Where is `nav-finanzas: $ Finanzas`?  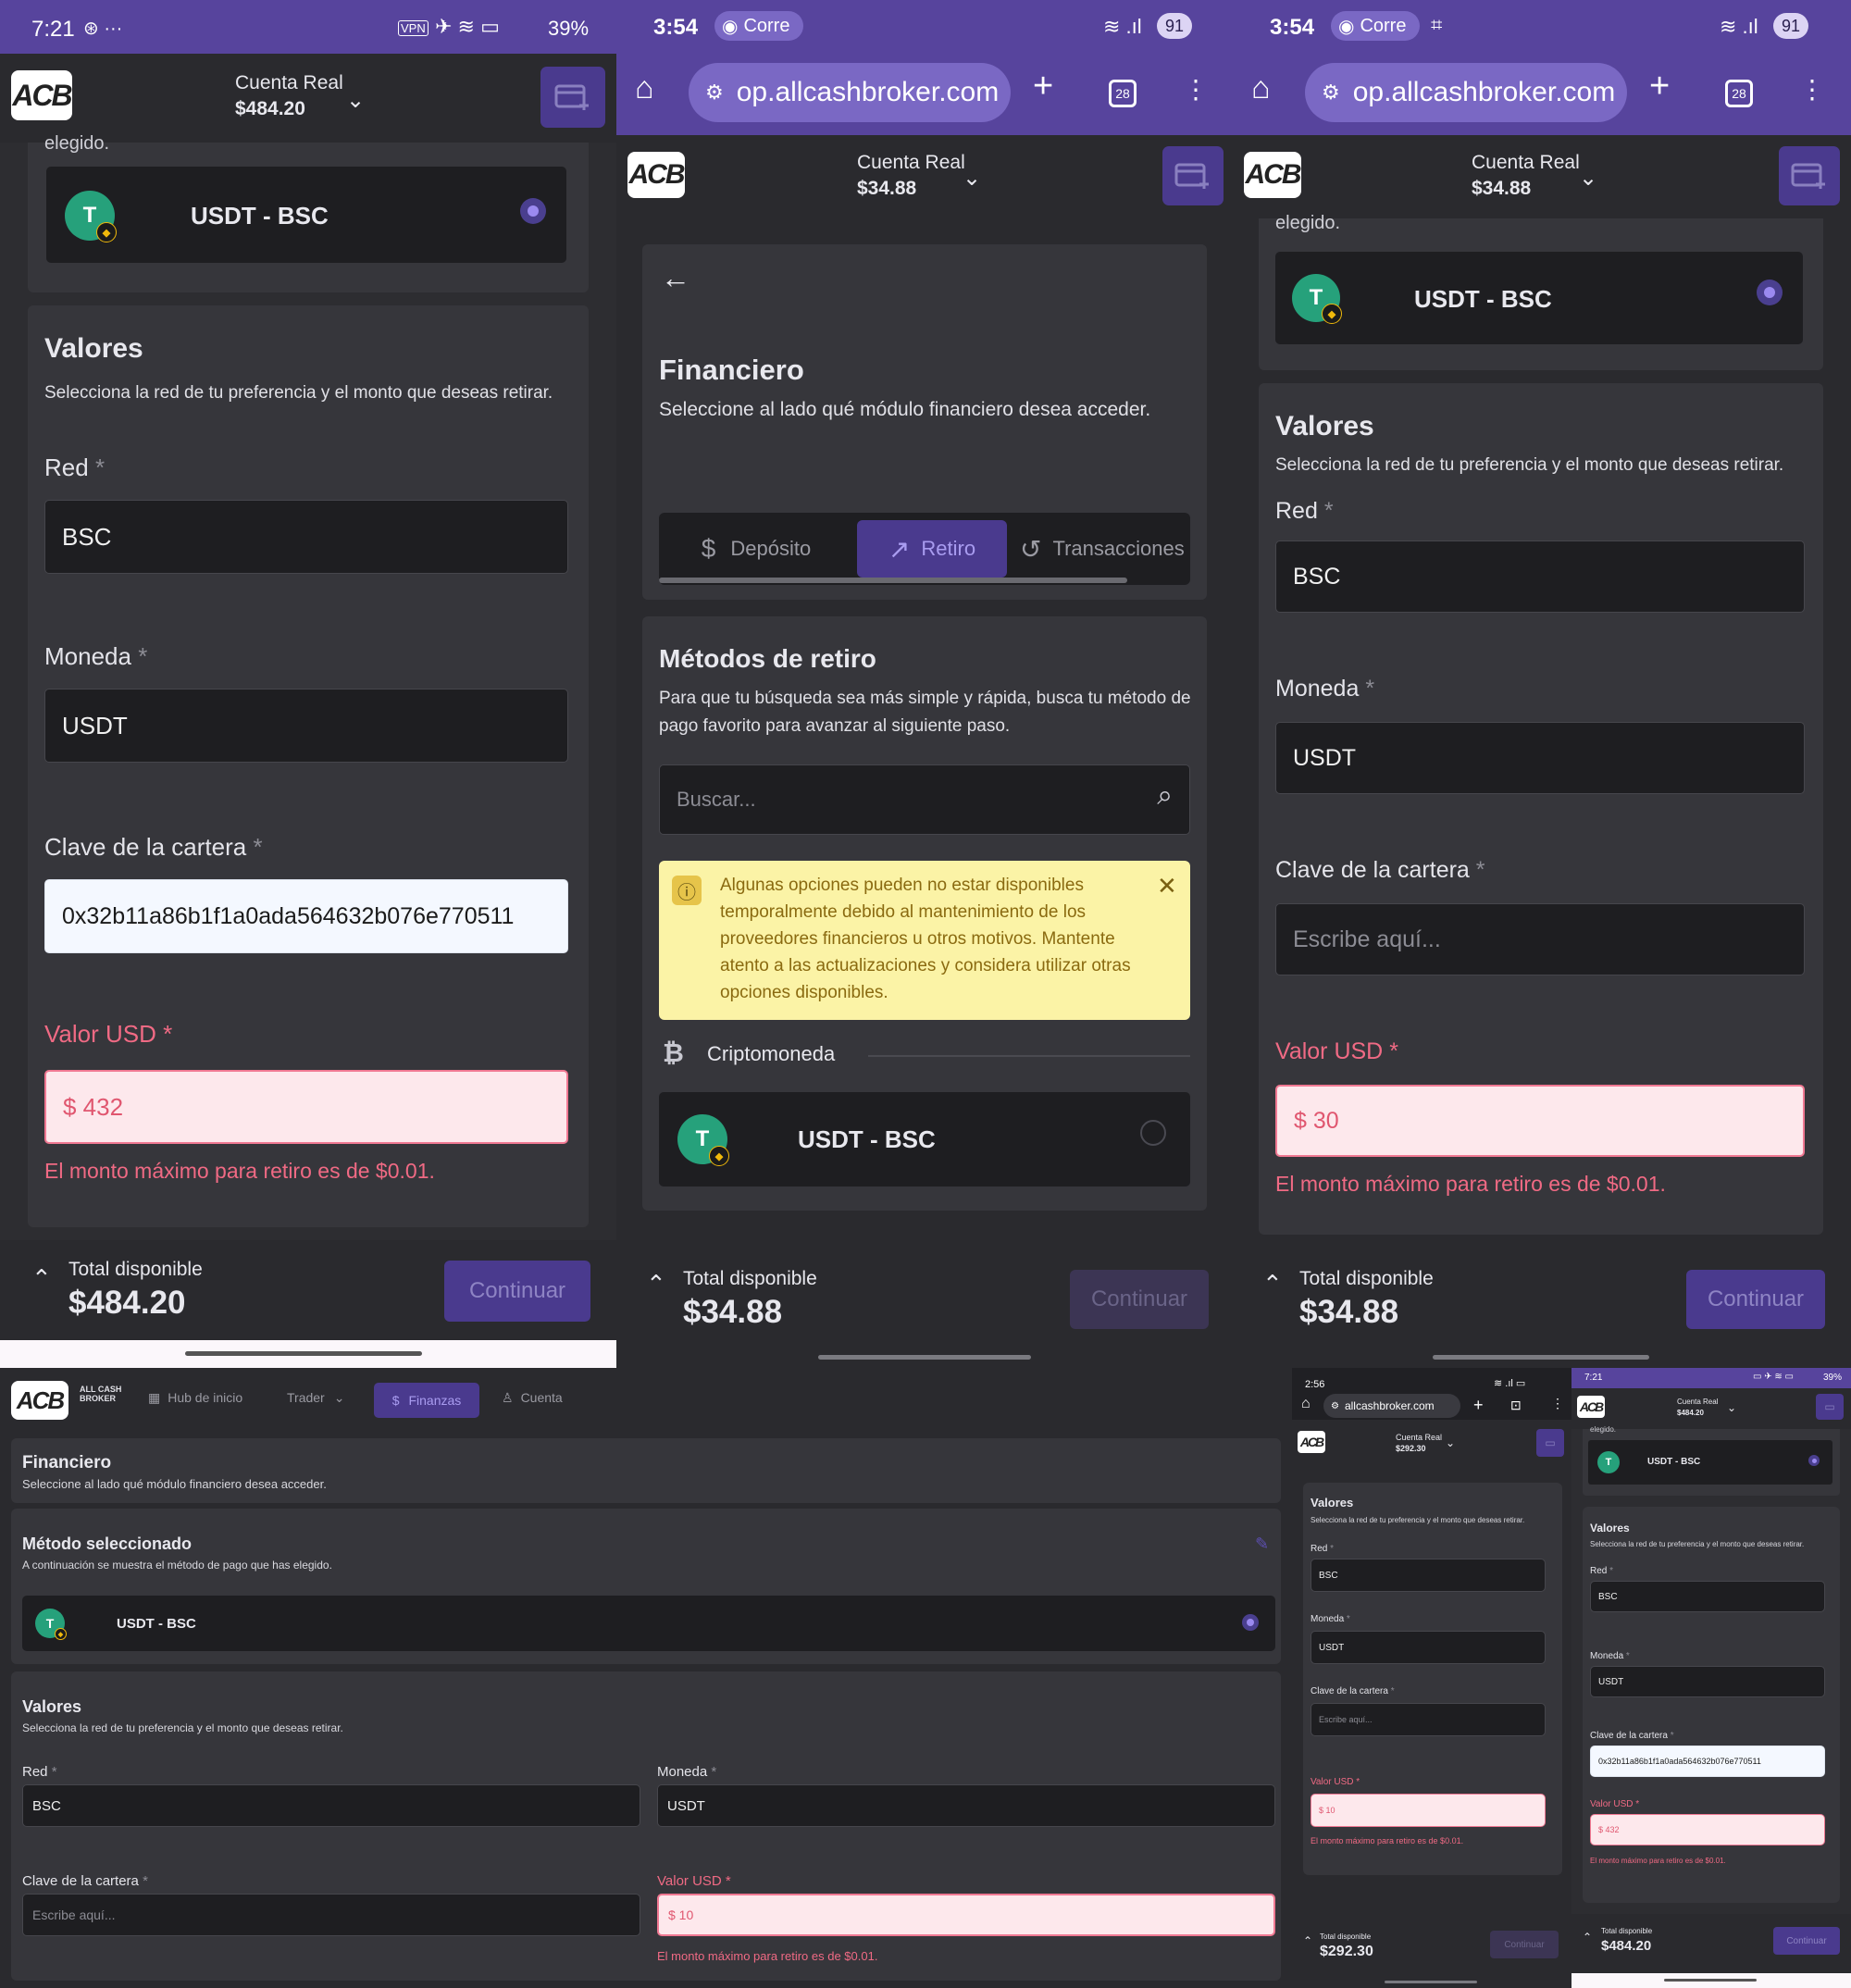
nav-finanzas: $ Finanzas is located at coordinates (426, 1400).